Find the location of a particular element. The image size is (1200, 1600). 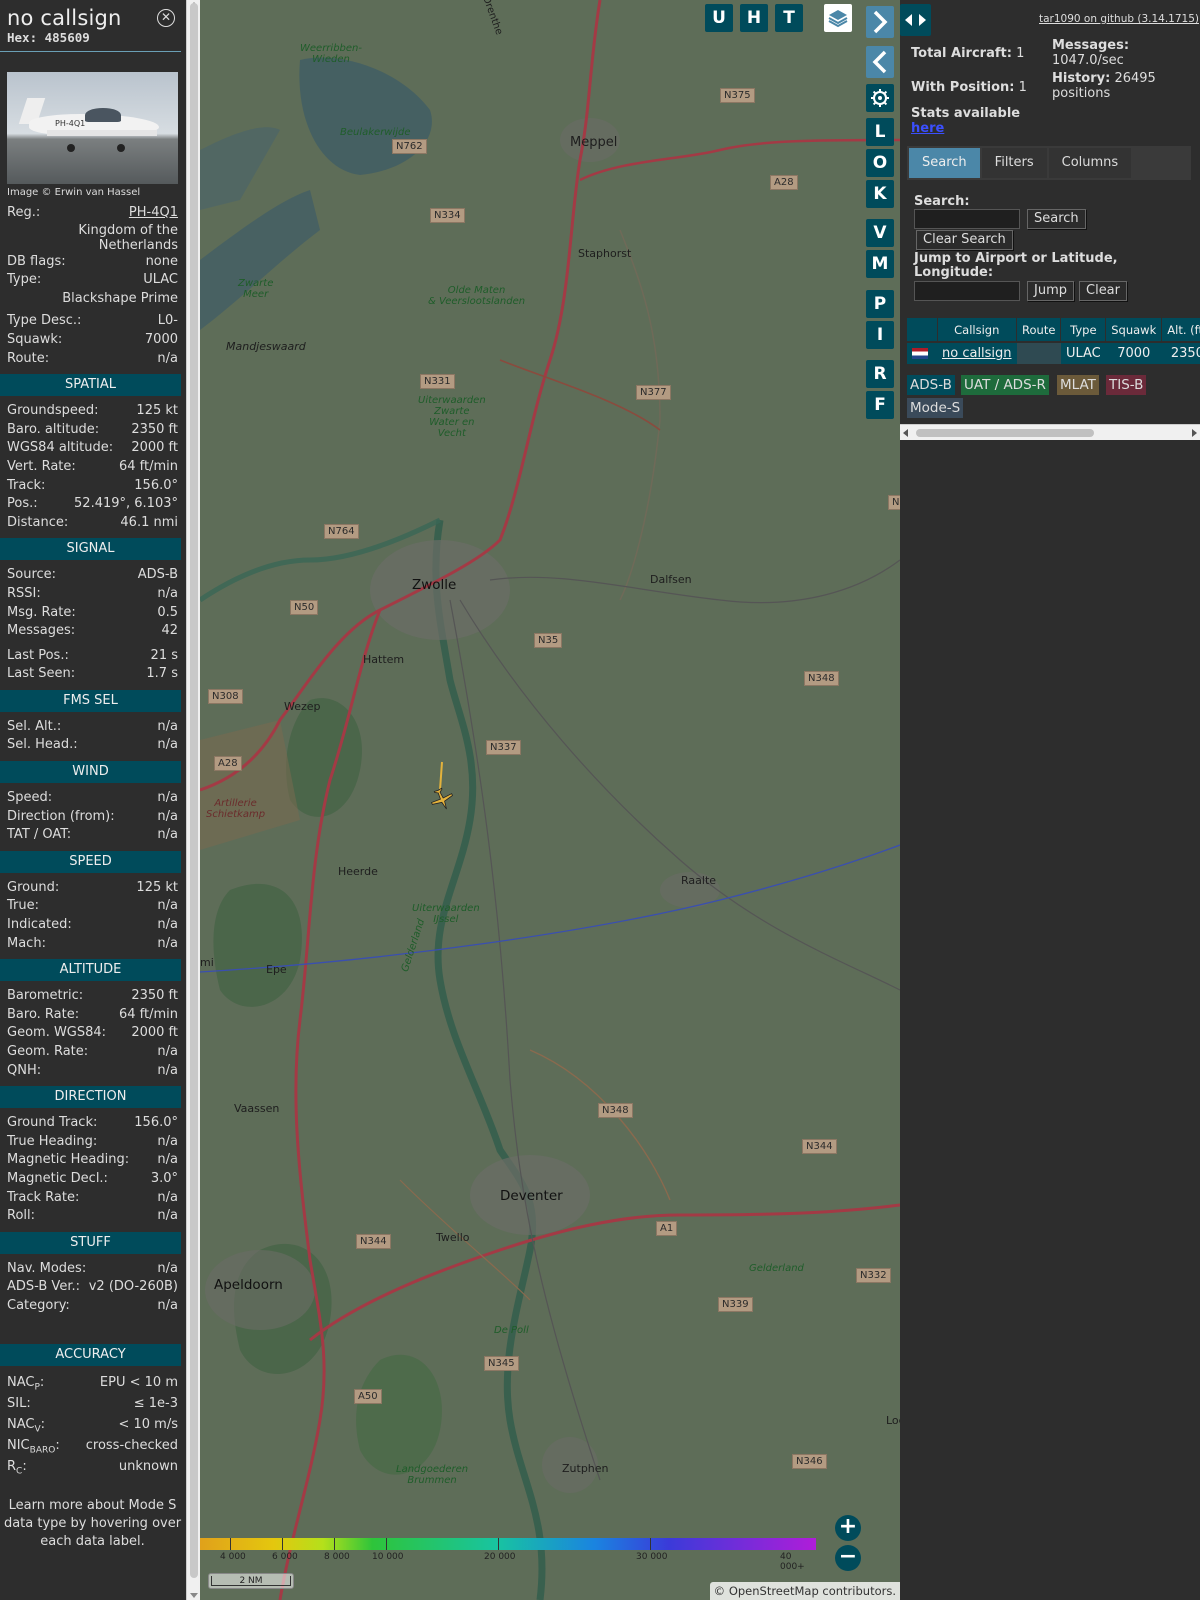

info-panel-scrollbar is located at coordinates (193, 800).